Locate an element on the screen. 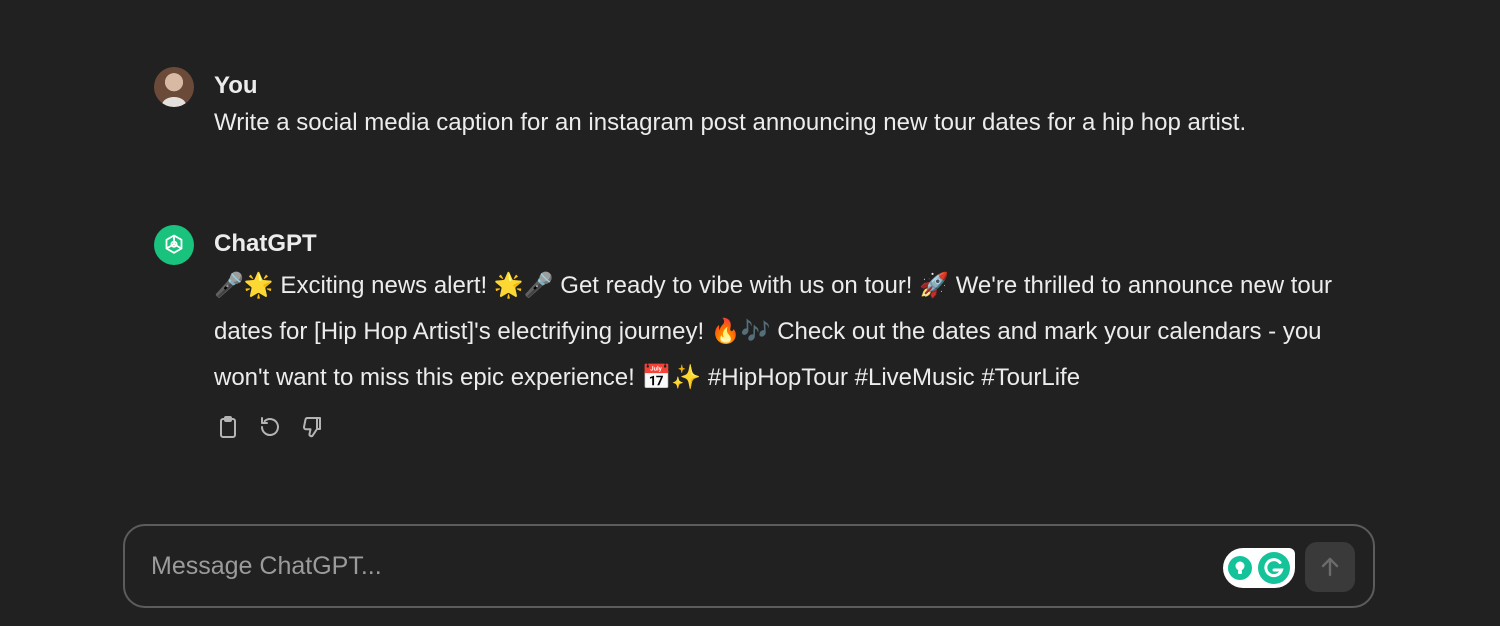 The height and width of the screenshot is (626, 1500). clipboard-icon is located at coordinates (228, 427).